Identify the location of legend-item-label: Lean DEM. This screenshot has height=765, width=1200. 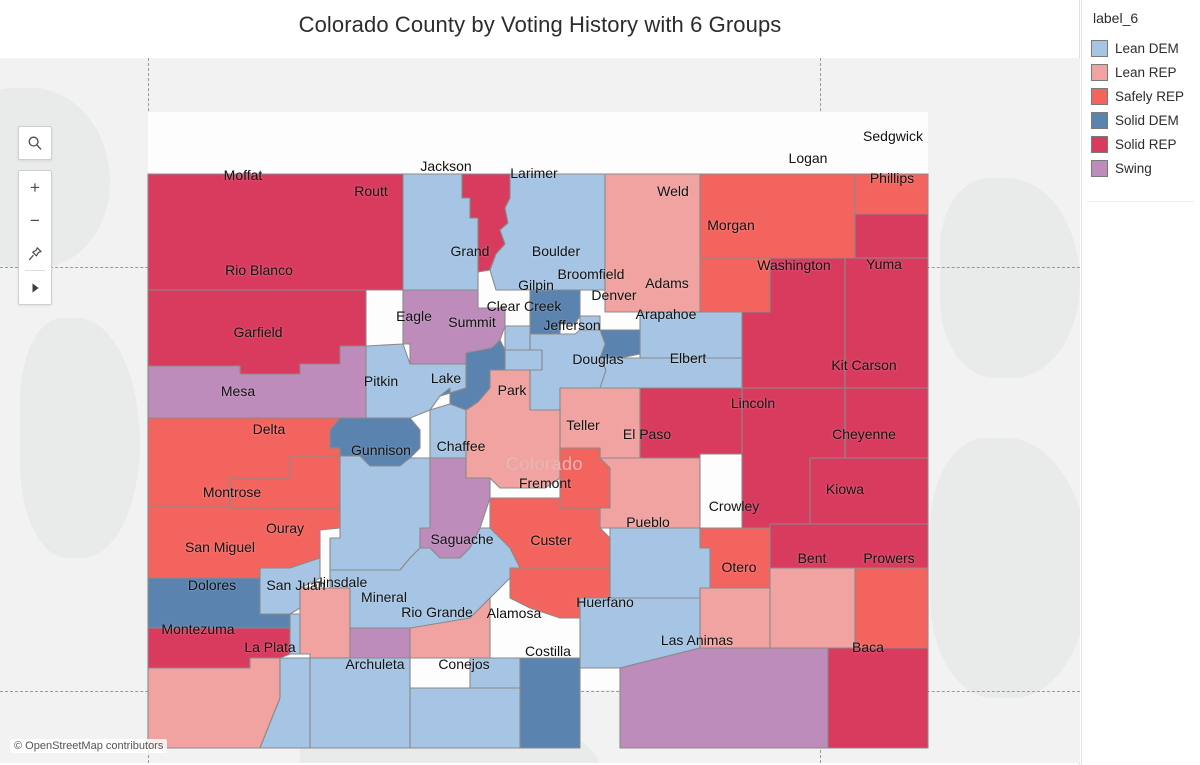
(1147, 48).